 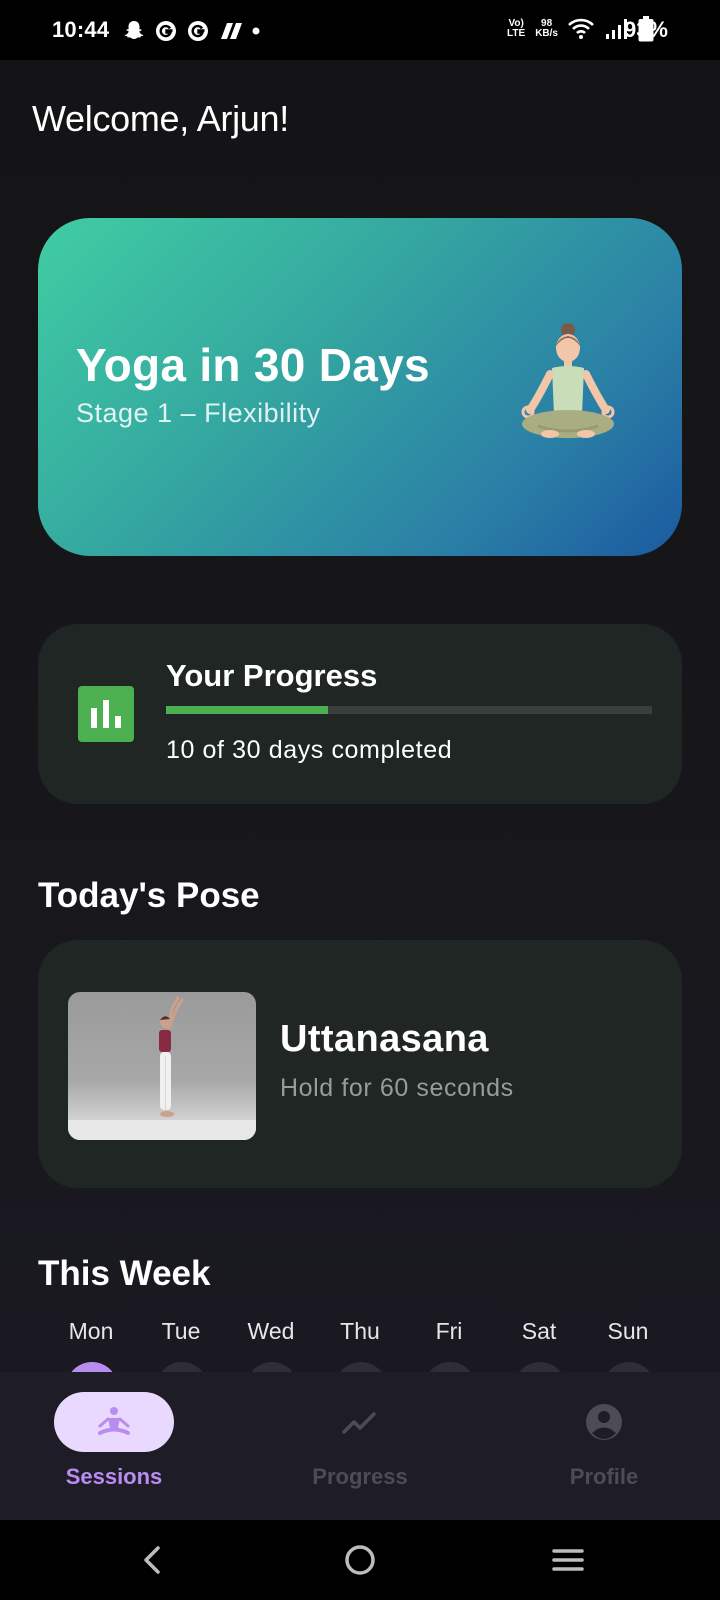 I want to click on recents-menu-icon, so click(x=568, y=1560).